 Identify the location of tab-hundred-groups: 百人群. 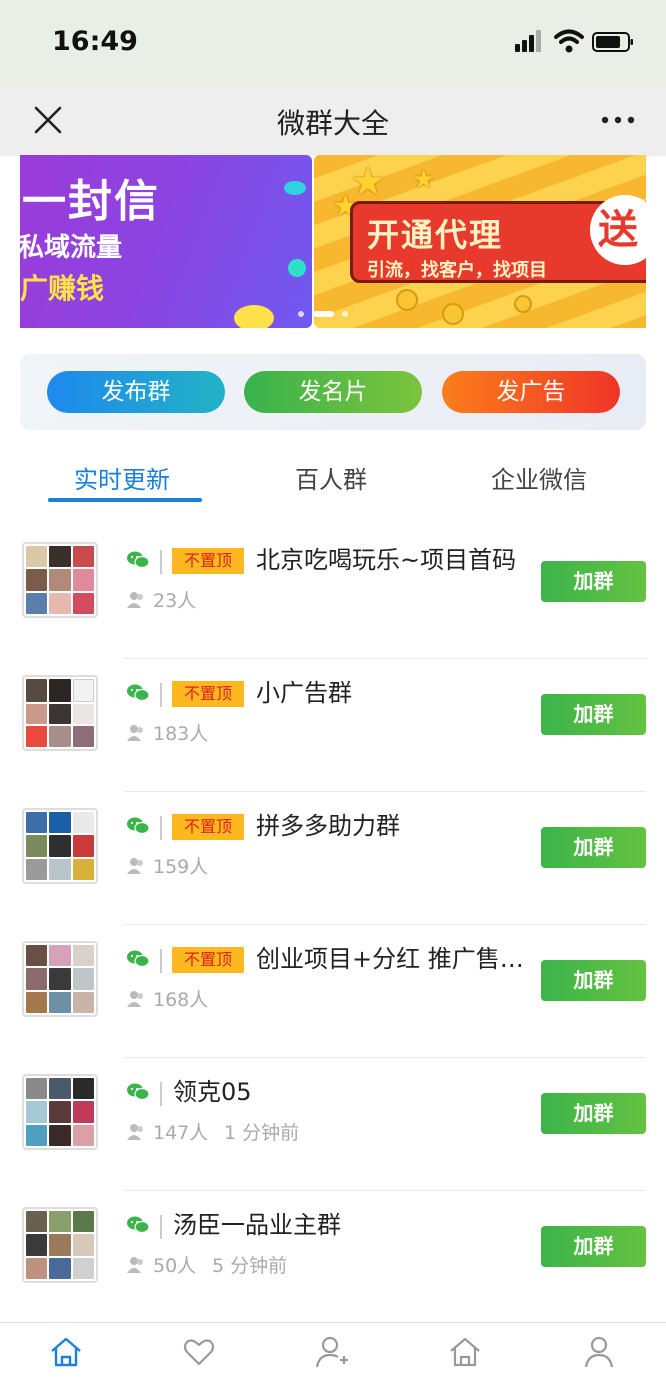
(331, 477).